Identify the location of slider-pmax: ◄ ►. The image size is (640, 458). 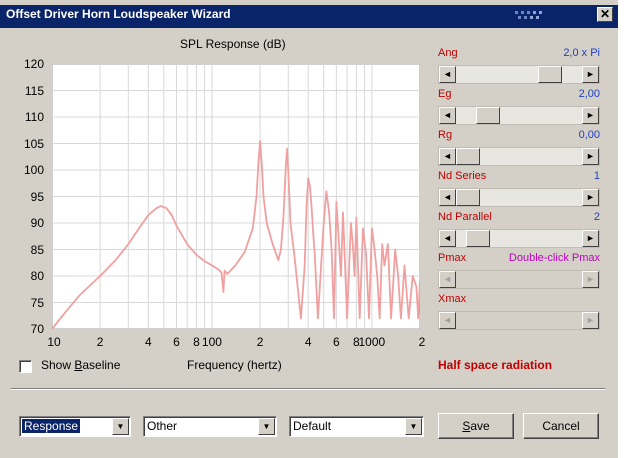
(519, 279).